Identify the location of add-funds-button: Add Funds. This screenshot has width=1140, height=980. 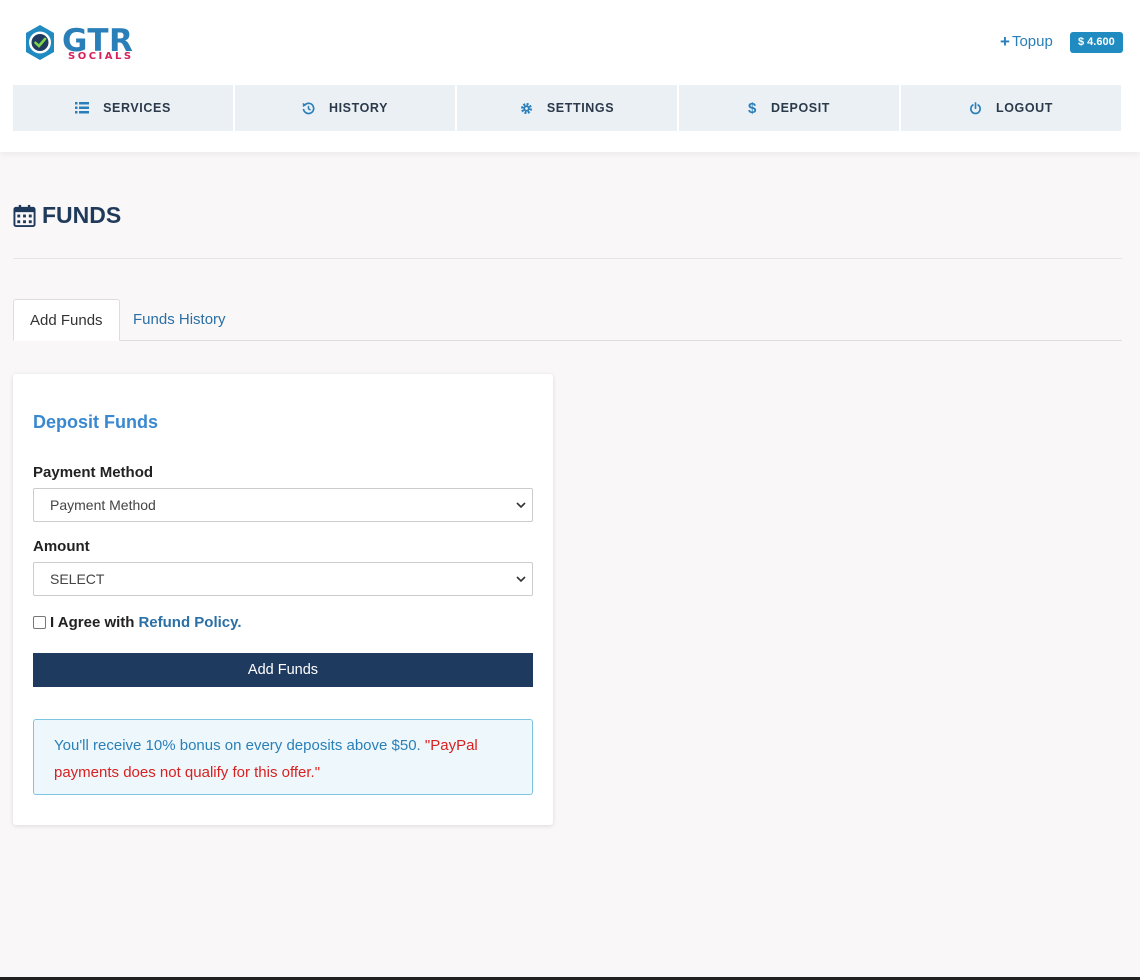
(283, 670).